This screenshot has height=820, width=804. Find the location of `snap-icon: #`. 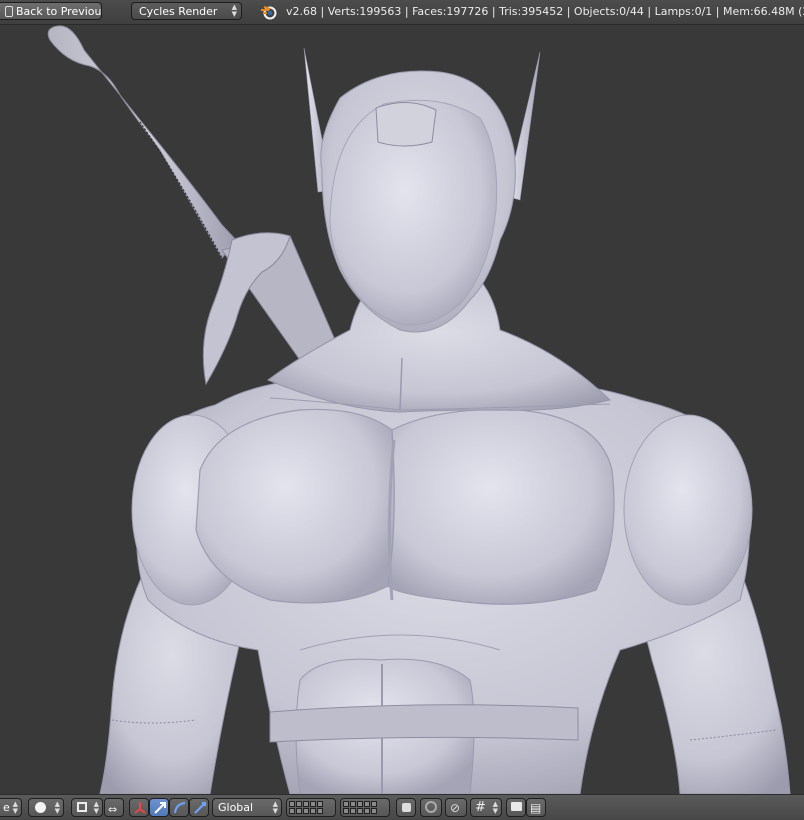

snap-icon: # is located at coordinates (480, 807).